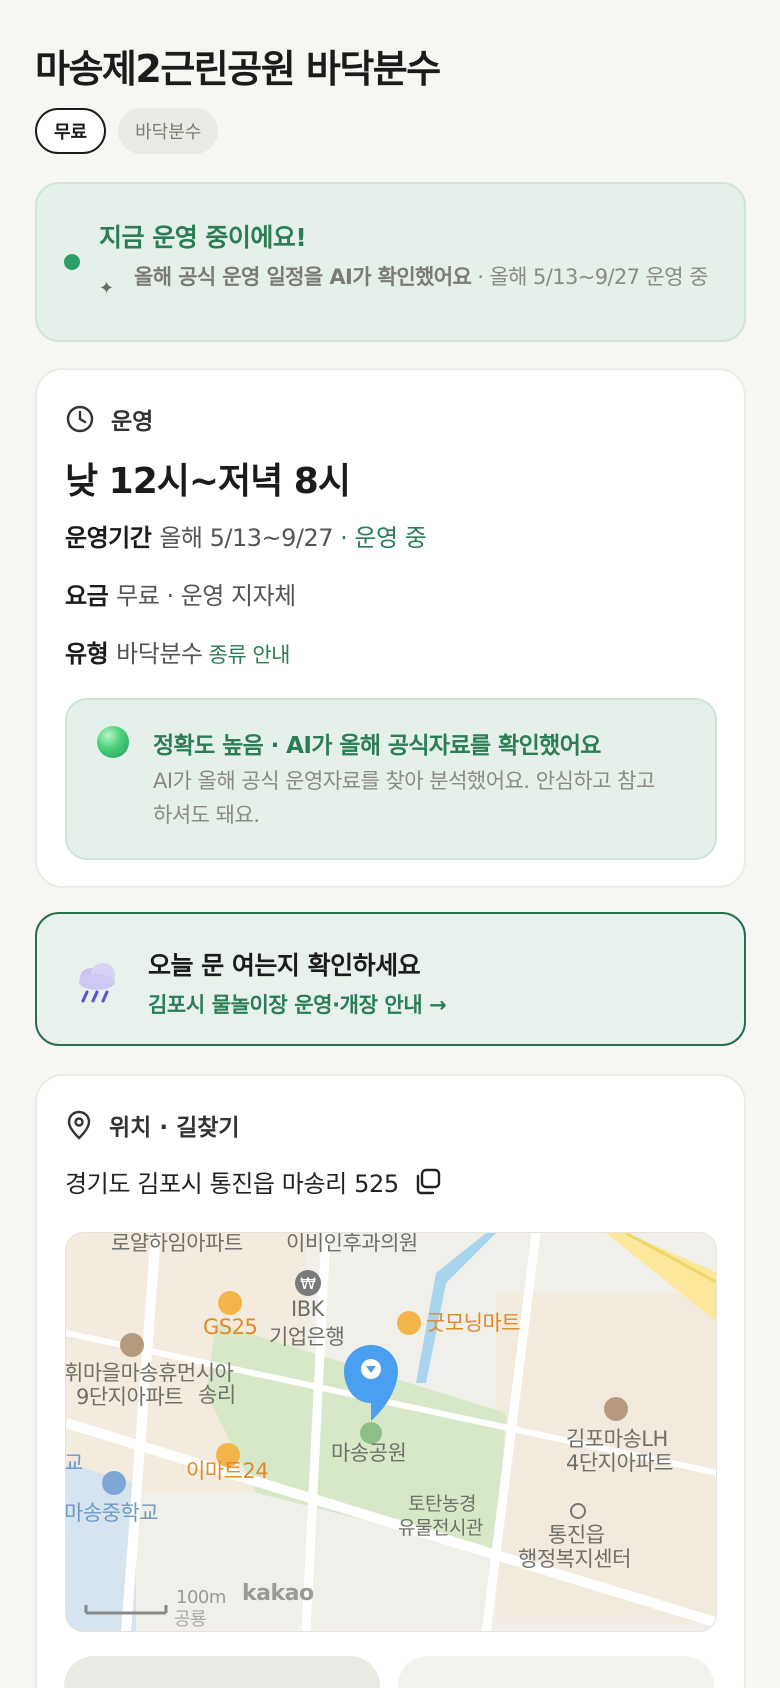 The height and width of the screenshot is (1688, 780). I want to click on accuracy-title: 정확도 높음 · AI가 올해 공식자료를 확인했어요, so click(377, 746).